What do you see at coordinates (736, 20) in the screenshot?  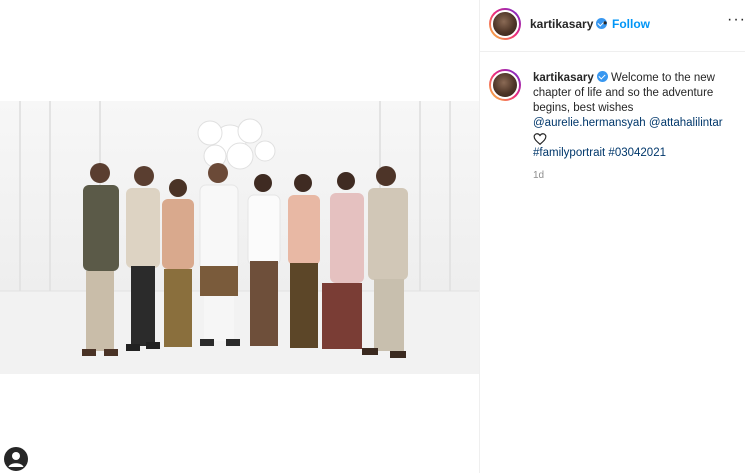 I see `more-options-icon: ···` at bounding box center [736, 20].